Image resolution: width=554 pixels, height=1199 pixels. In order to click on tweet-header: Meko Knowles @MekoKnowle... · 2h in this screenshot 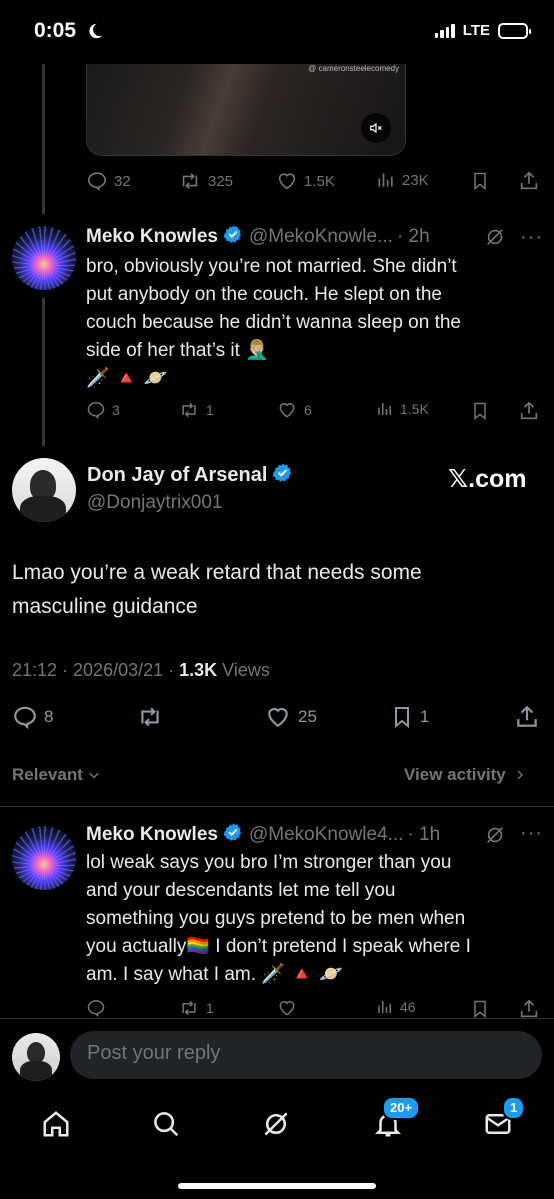, I will do `click(258, 237)`.